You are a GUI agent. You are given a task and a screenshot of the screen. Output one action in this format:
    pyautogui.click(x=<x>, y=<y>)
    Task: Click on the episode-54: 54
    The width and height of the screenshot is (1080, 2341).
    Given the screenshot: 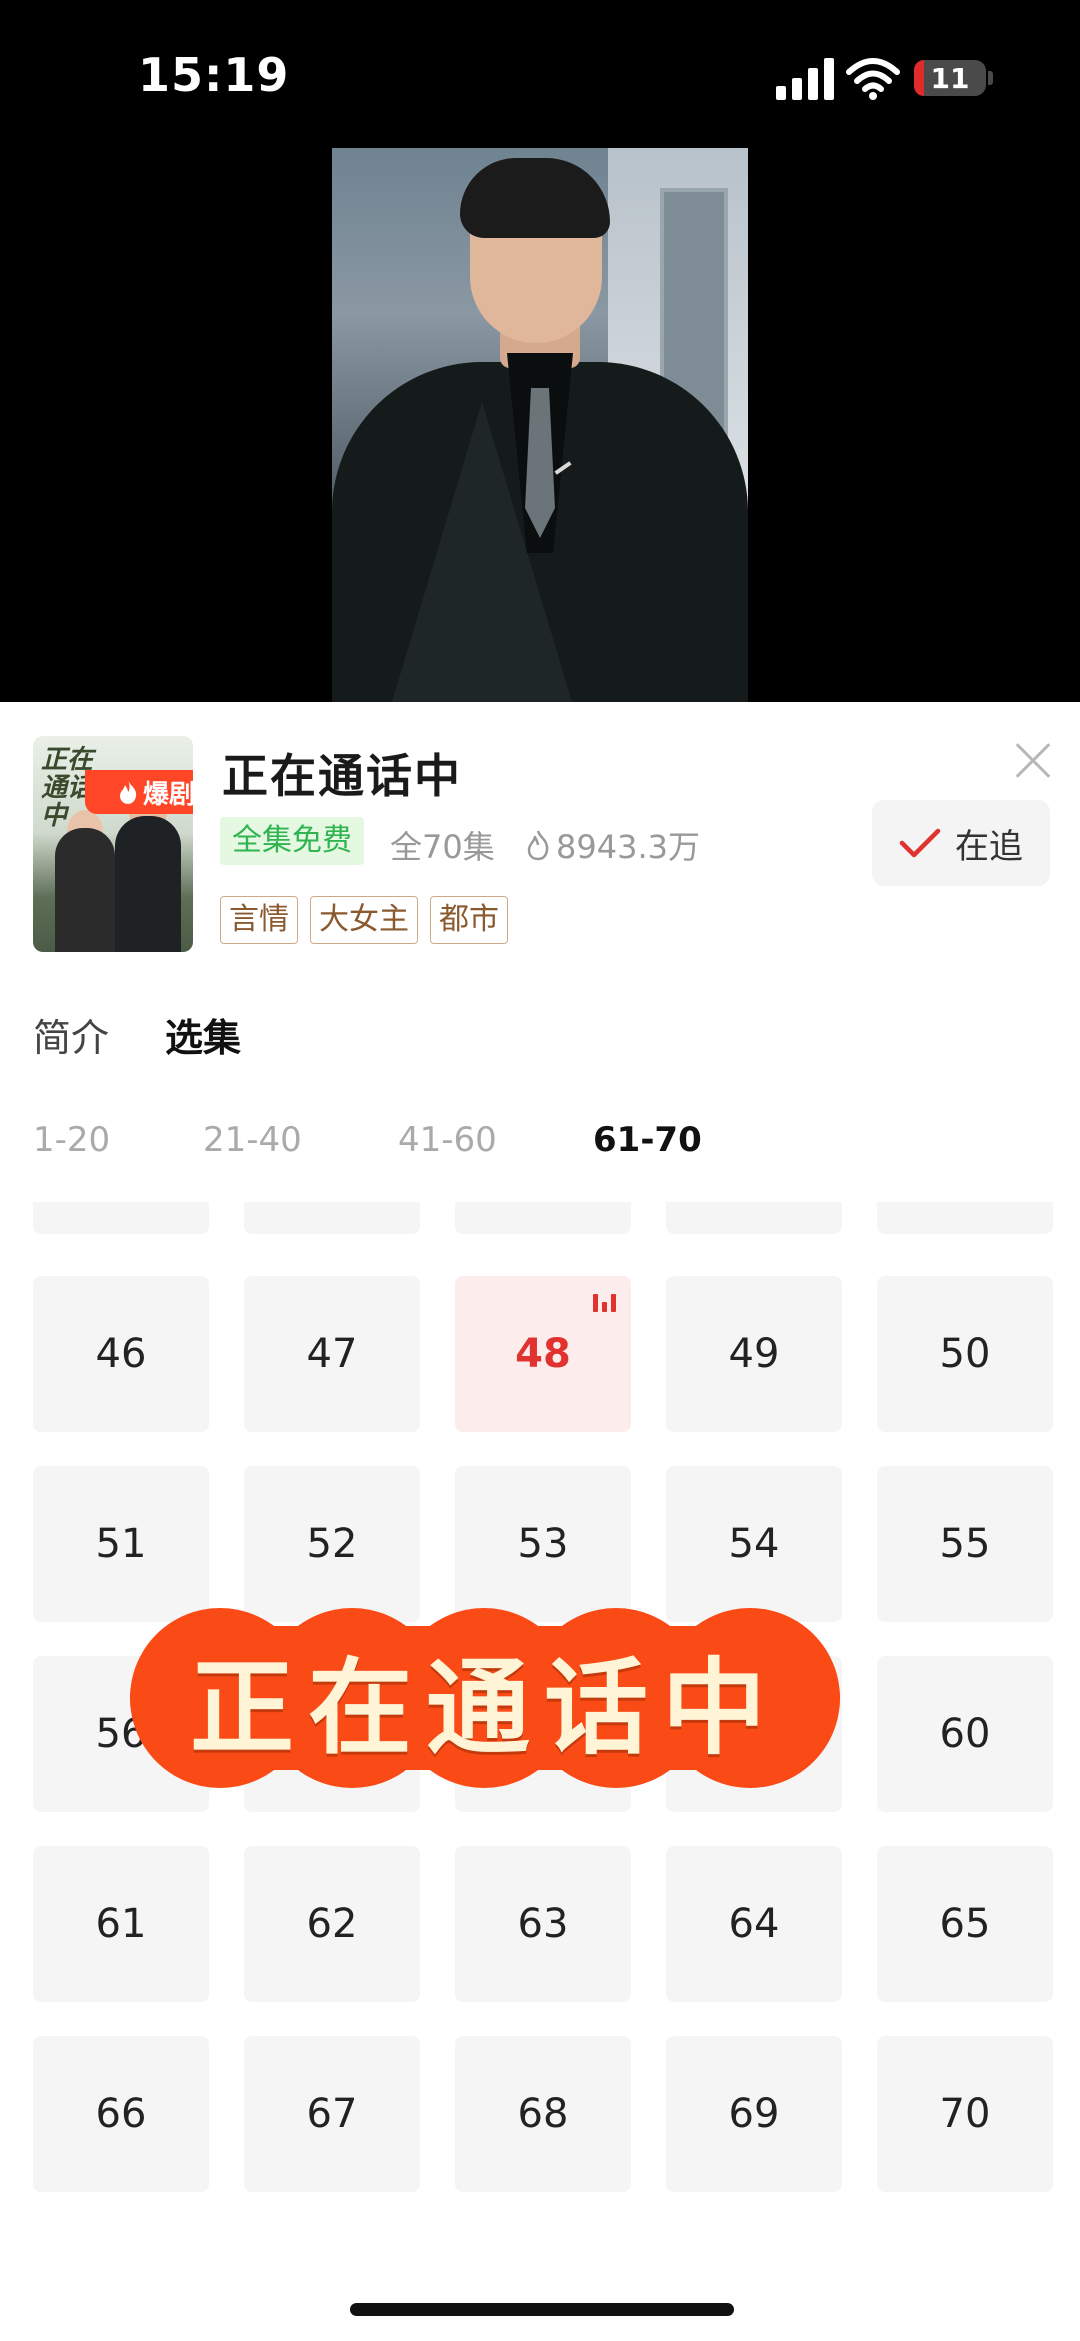 What is the action you would take?
    pyautogui.click(x=754, y=1544)
    